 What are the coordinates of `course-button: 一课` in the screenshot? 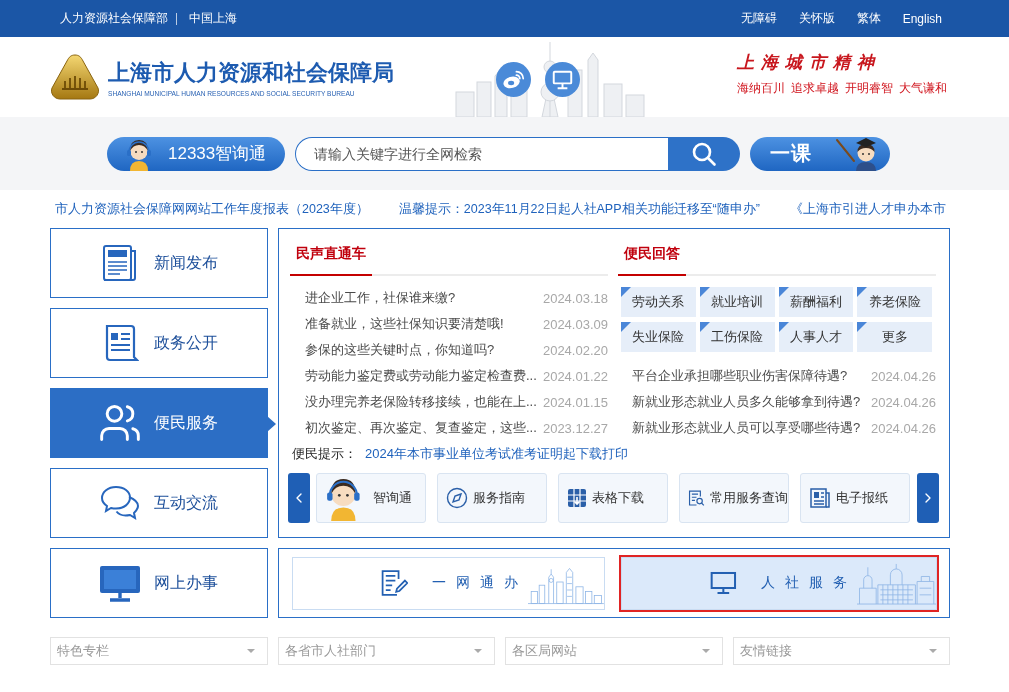 It's located at (820, 153).